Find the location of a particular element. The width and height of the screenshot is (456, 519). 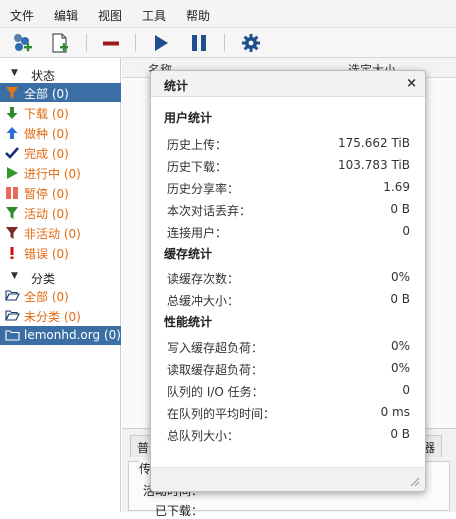

status-item-running: 进行中 (0) is located at coordinates (60, 172).